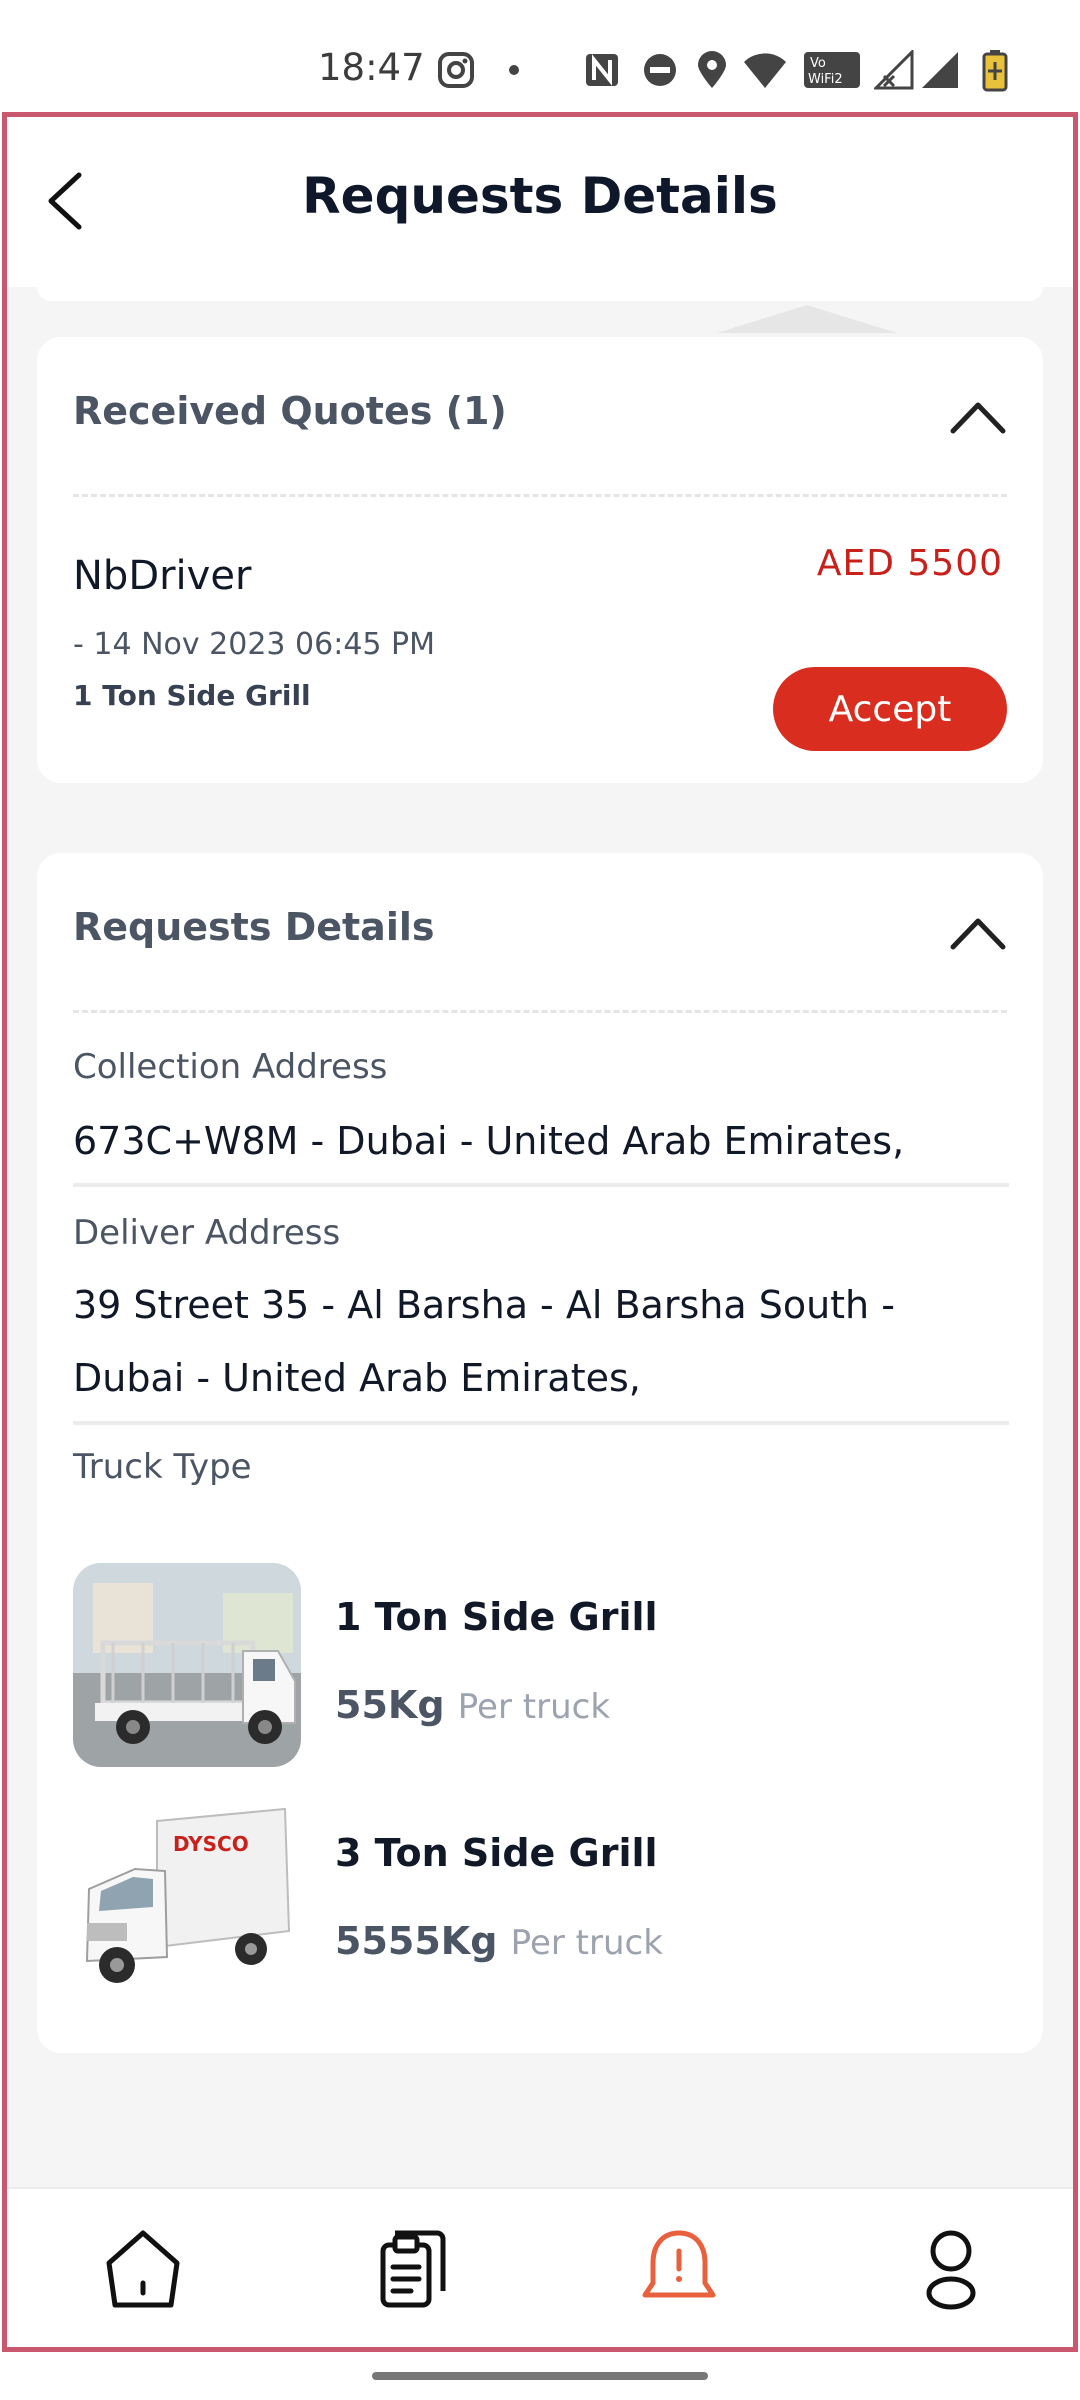  What do you see at coordinates (890, 709) in the screenshot?
I see `accept-button: Accept` at bounding box center [890, 709].